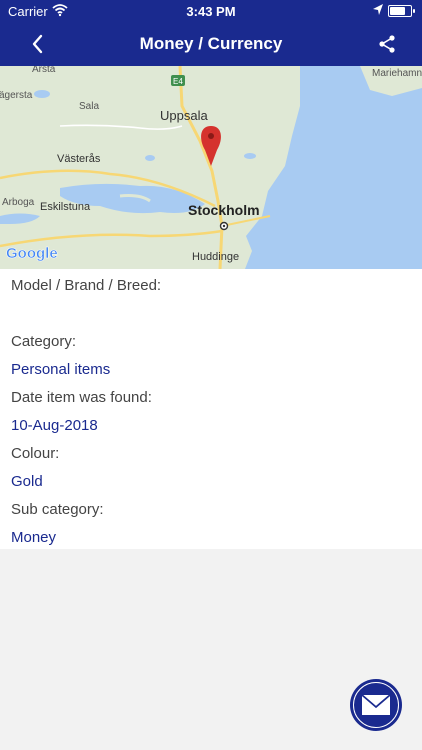 The width and height of the screenshot is (422, 750). What do you see at coordinates (79, 159) in the screenshot?
I see `map-label-vasteras: Västerås` at bounding box center [79, 159].